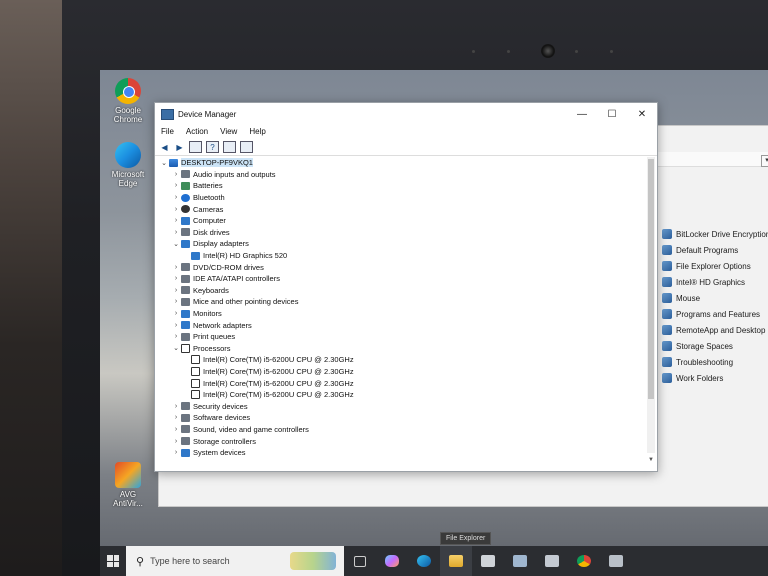 The width and height of the screenshot is (768, 576). I want to click on tree-node: › Computer, so click(401, 221).